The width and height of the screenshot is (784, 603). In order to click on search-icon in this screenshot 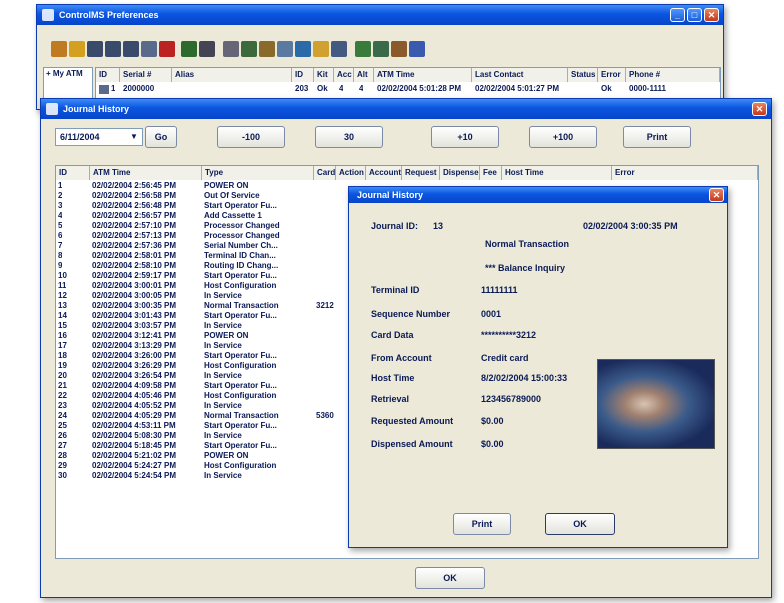, I will do `click(231, 49)`.